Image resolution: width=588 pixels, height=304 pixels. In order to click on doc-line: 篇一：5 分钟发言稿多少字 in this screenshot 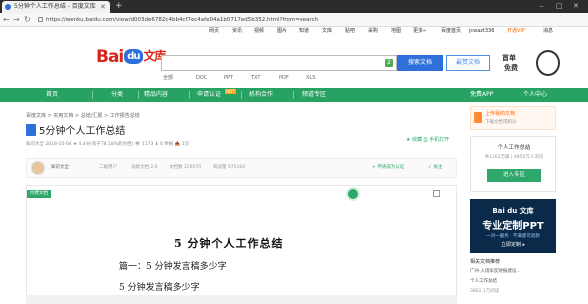, I will do `click(173, 267)`.